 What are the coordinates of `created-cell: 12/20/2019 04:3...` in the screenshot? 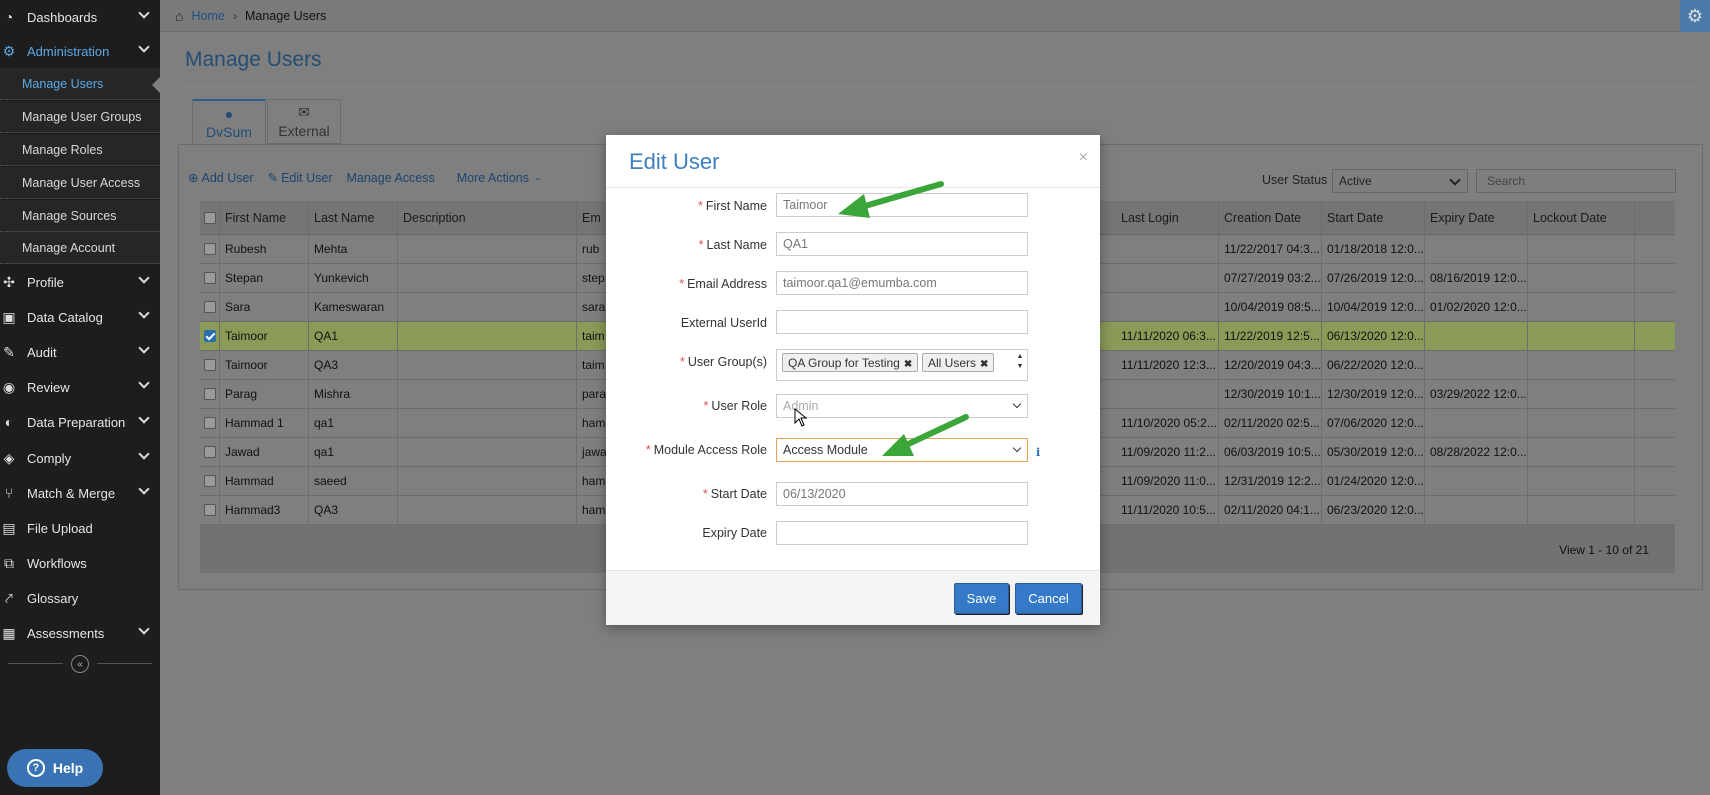 It's located at (1270, 365).